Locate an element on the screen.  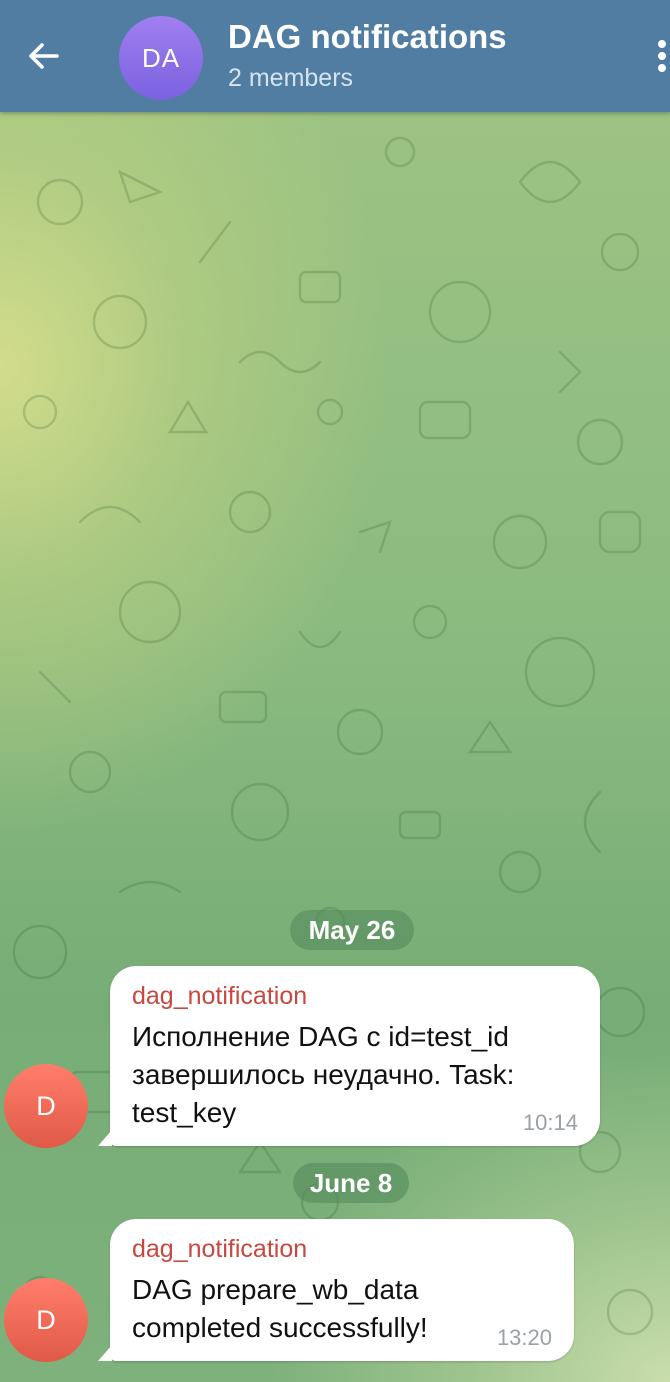
arrow-left-icon is located at coordinates (44, 56).